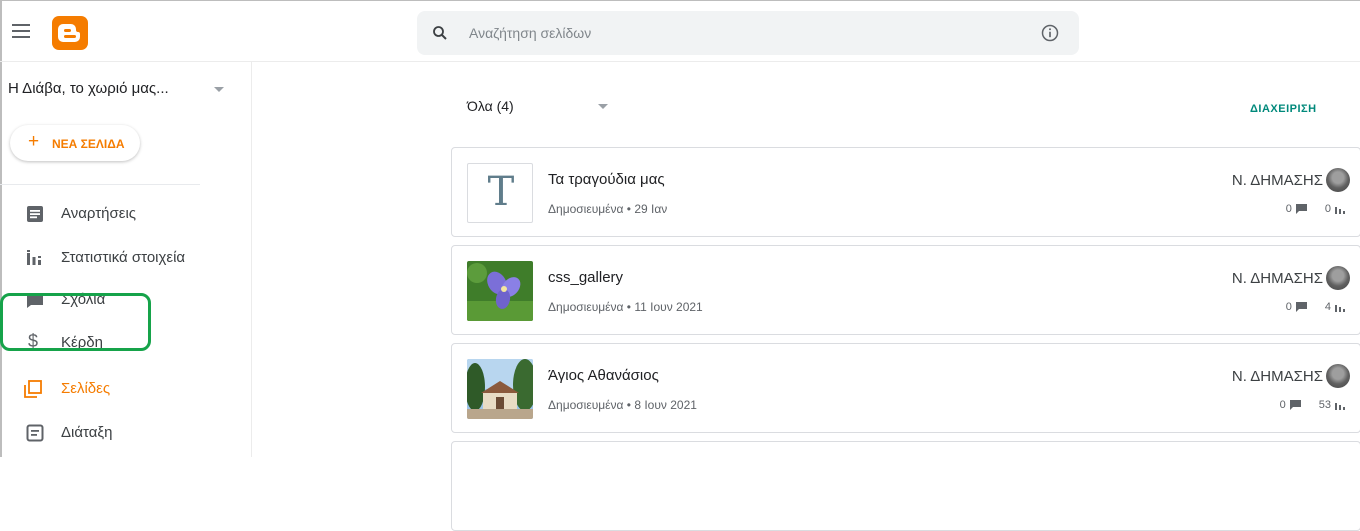  I want to click on top-bar, so click(680, 31).